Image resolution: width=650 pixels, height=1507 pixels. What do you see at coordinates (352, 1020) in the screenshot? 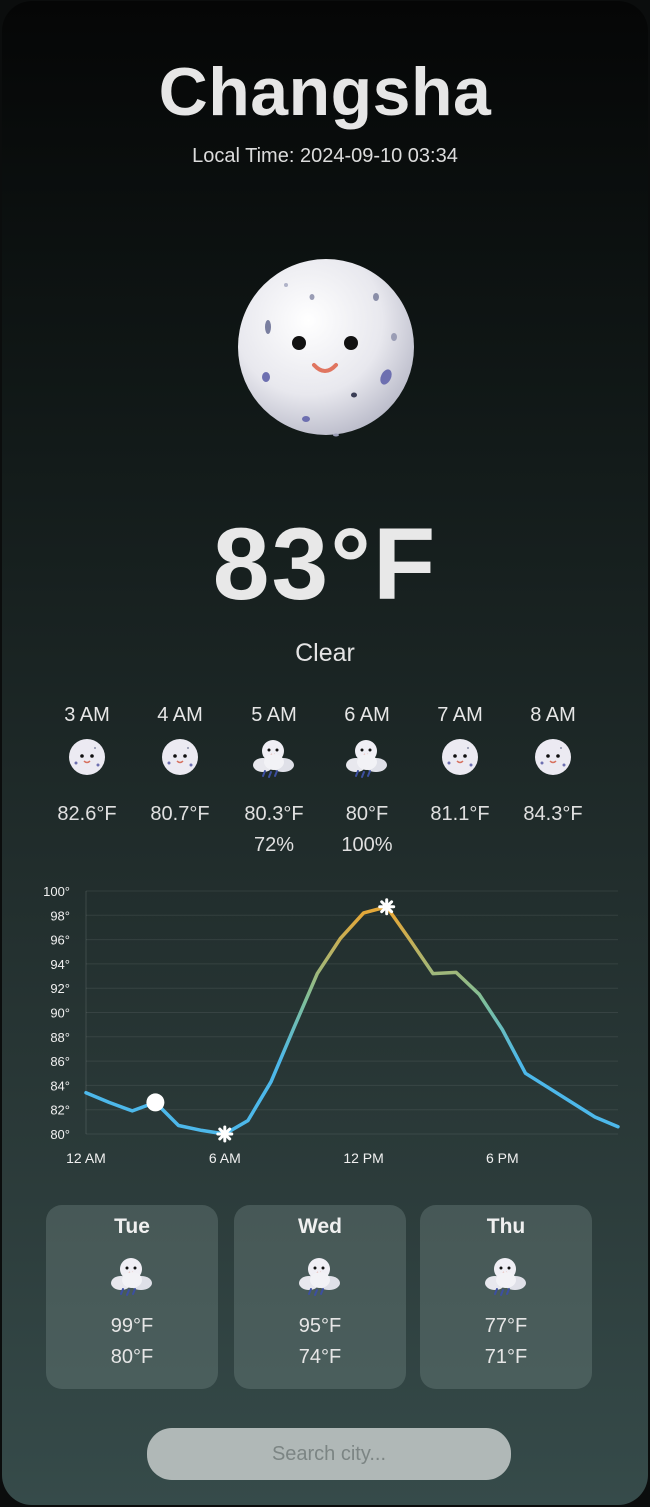
I see `temperature-line` at bounding box center [352, 1020].